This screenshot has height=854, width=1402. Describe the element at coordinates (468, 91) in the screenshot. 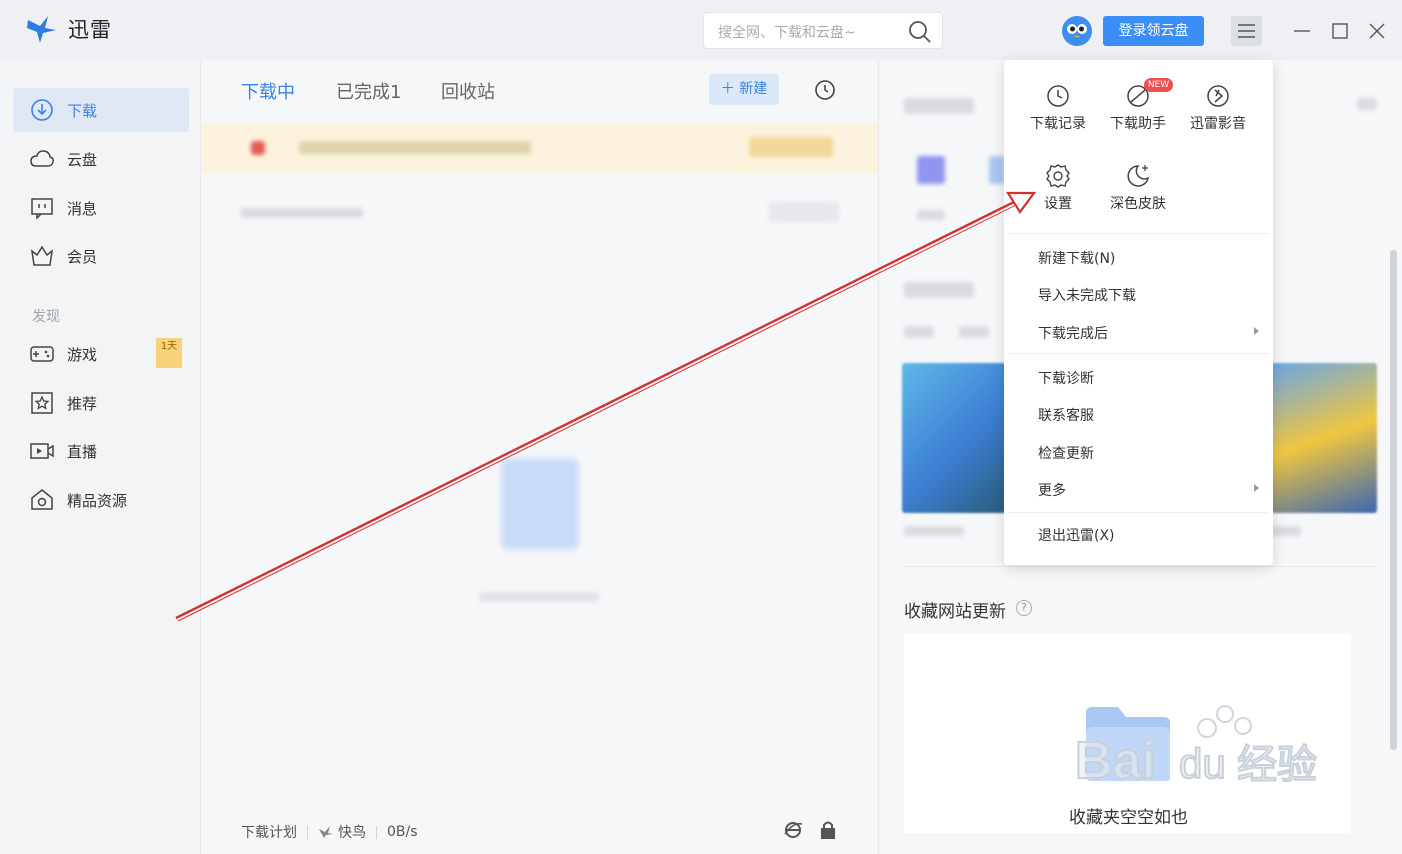

I see `tab-recycle-bin: 回收站` at that location.